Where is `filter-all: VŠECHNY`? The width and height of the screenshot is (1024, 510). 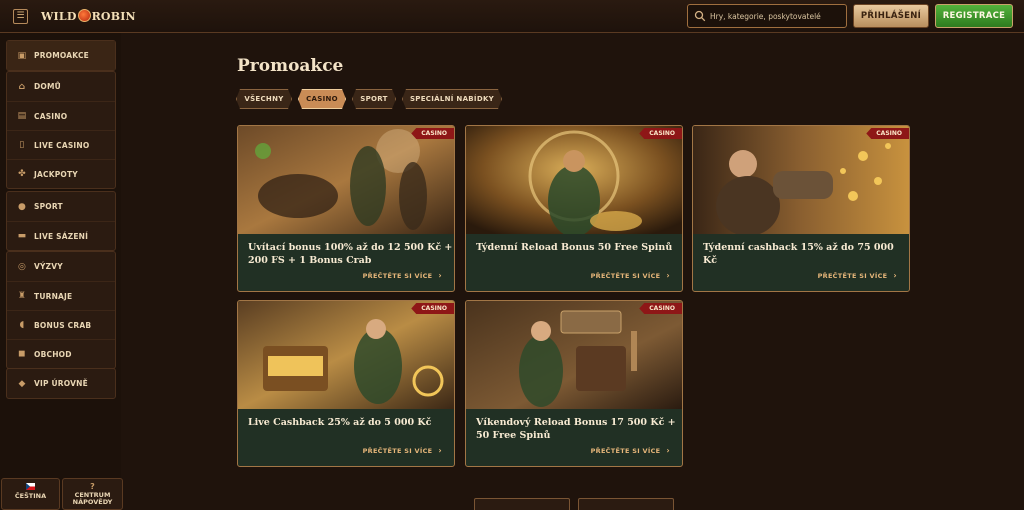 filter-all: VŠECHNY is located at coordinates (264, 99).